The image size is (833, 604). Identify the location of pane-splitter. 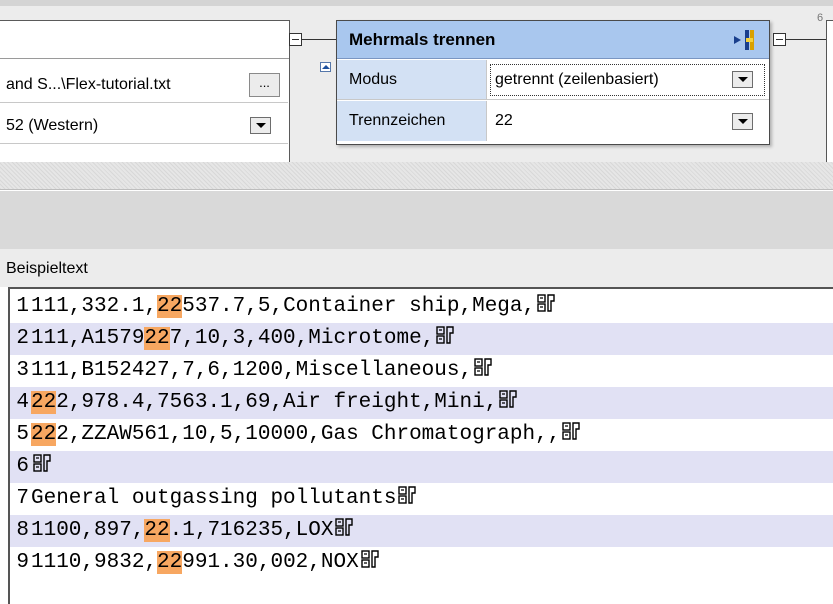
(416, 176).